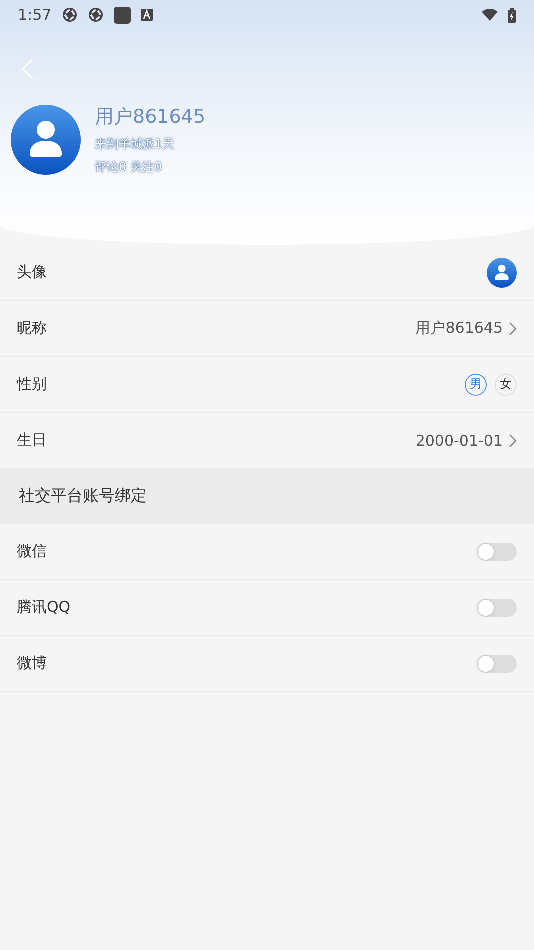 This screenshot has width=534, height=950. What do you see at coordinates (129, 167) in the screenshot?
I see `user-stats: 评论0 关注0` at bounding box center [129, 167].